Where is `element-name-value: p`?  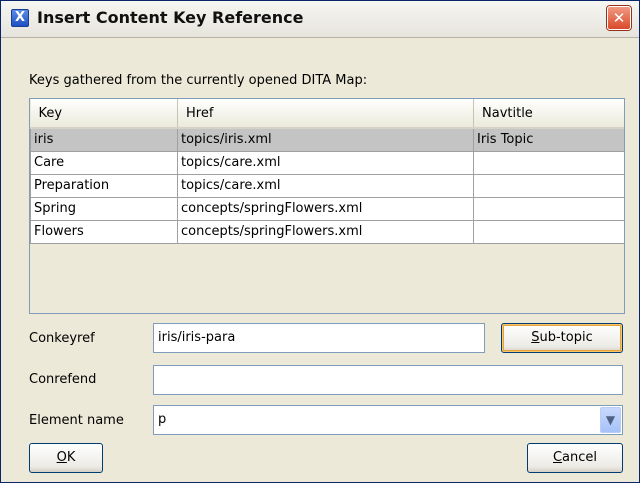 element-name-value: p is located at coordinates (162, 419).